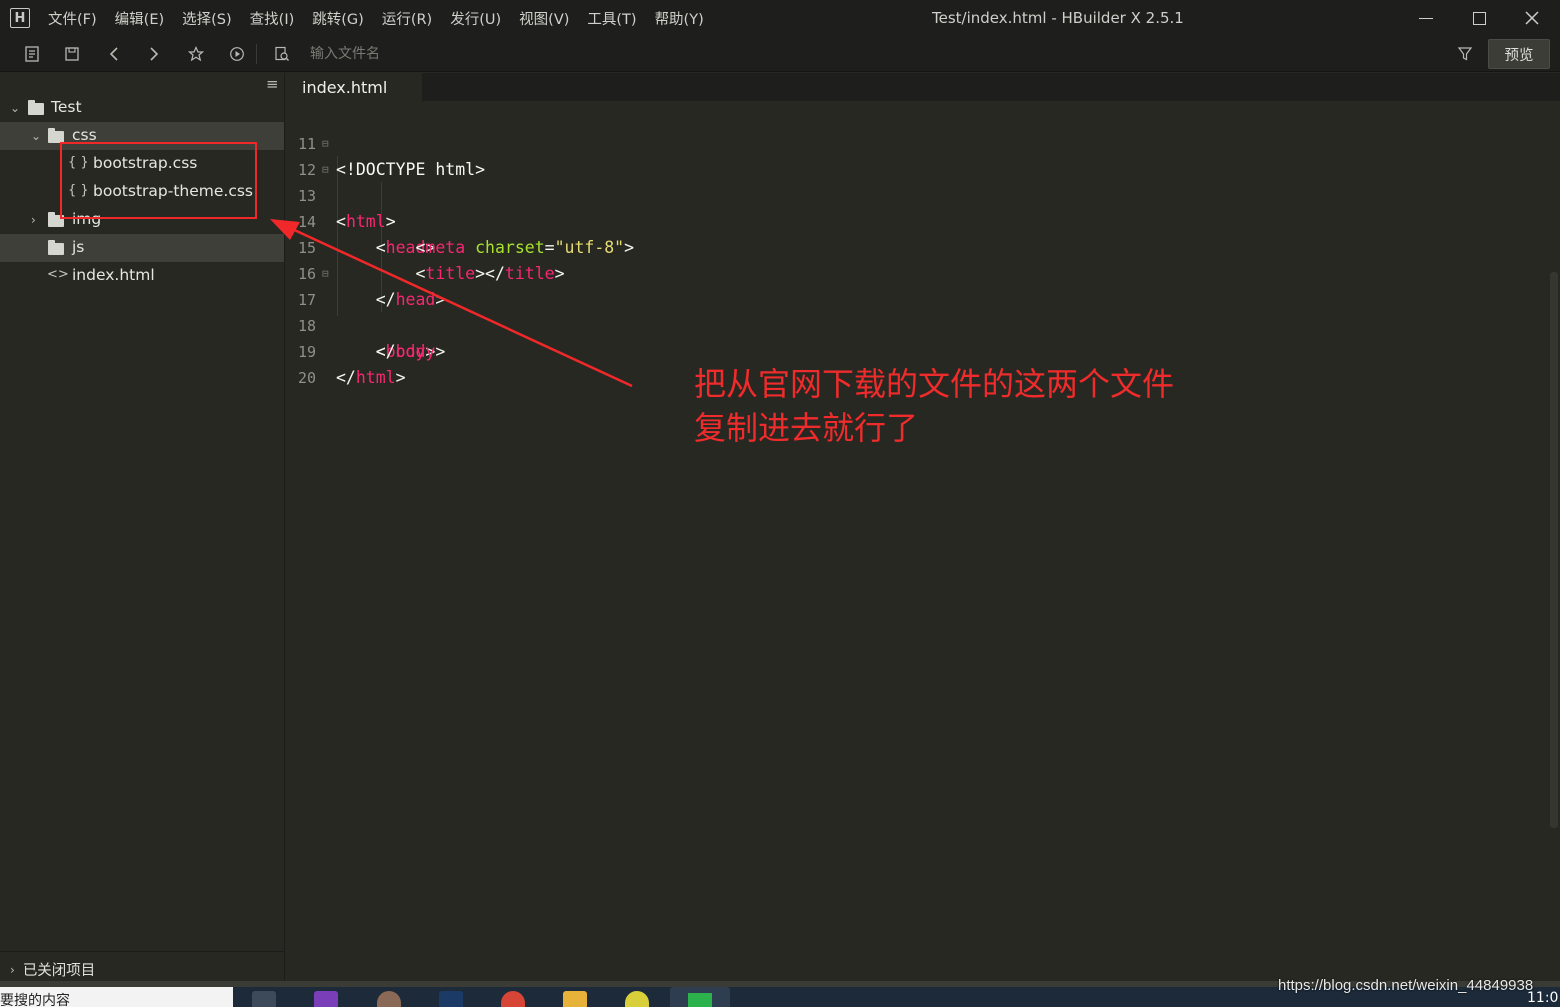  What do you see at coordinates (1406, 985) in the screenshot?
I see `watermark: https://blog.csdn.net/weixin_44849938` at bounding box center [1406, 985].